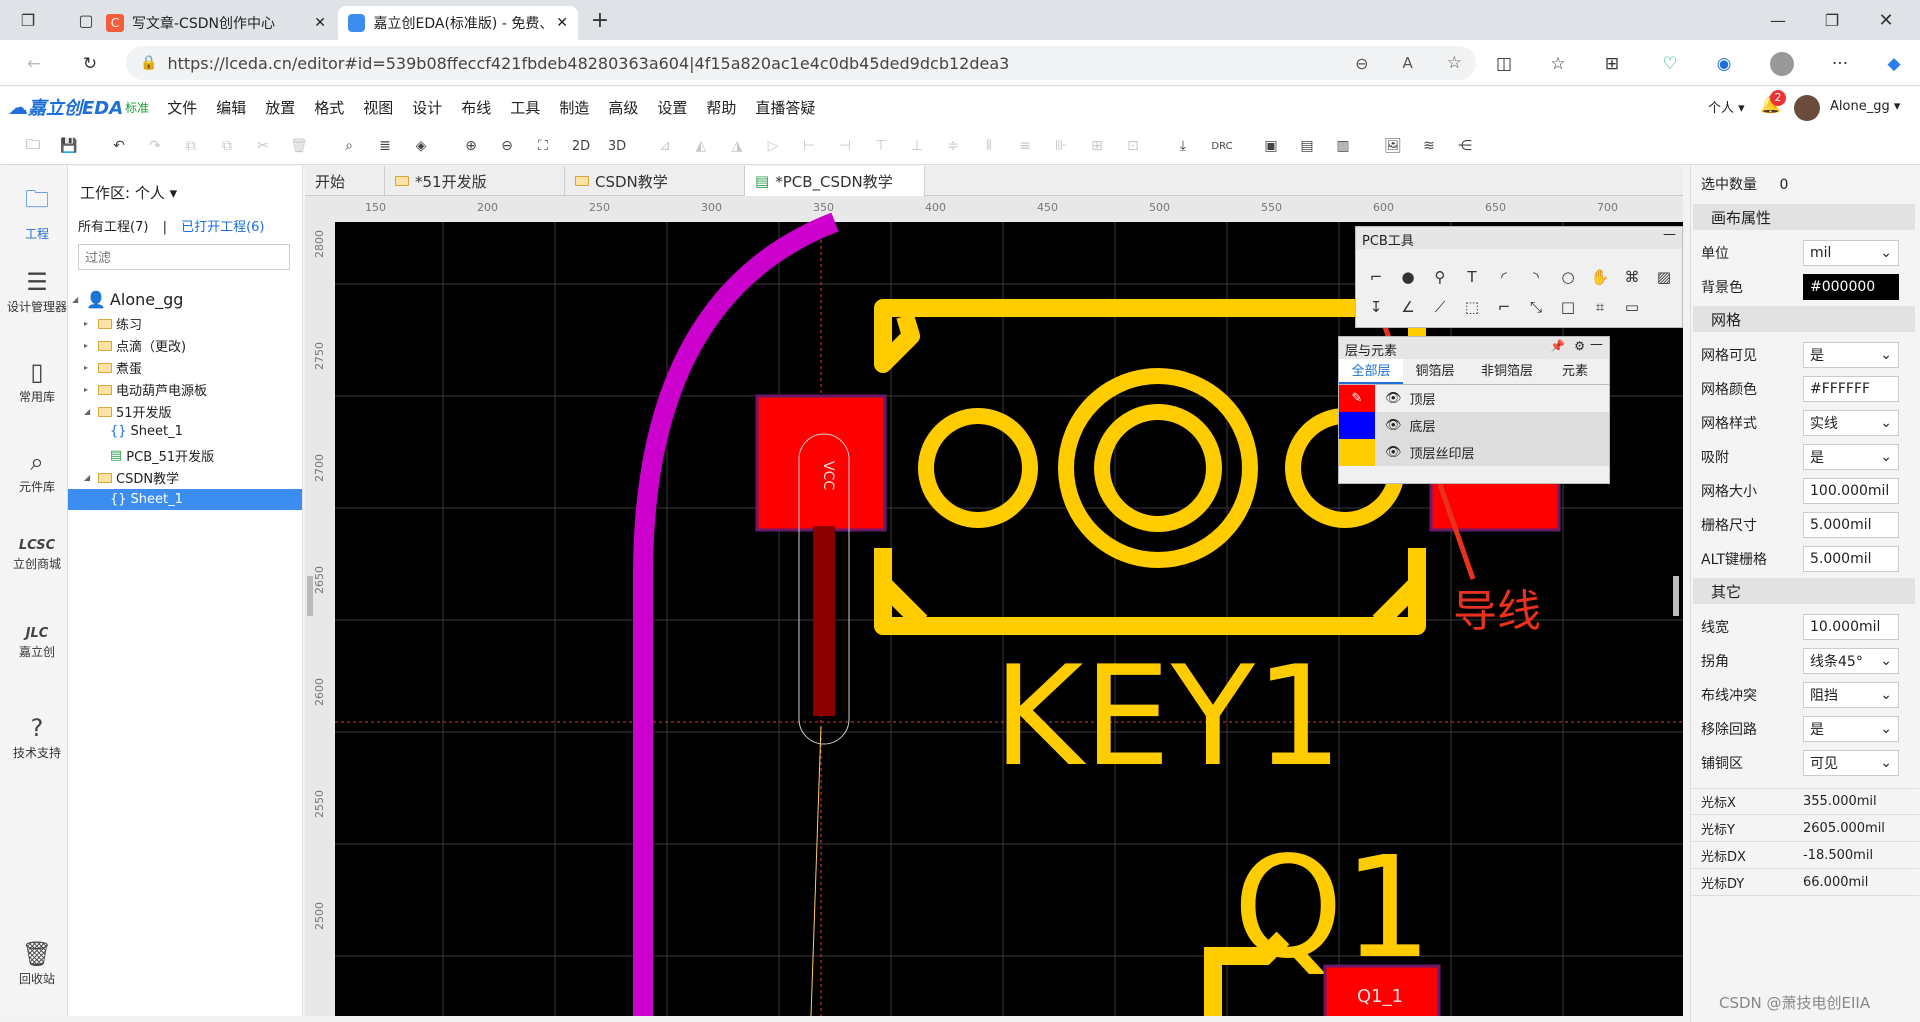 Image resolution: width=1920 pixels, height=1022 pixels. What do you see at coordinates (1804, 591) in the screenshot?
I see `section-other: 其它` at bounding box center [1804, 591].